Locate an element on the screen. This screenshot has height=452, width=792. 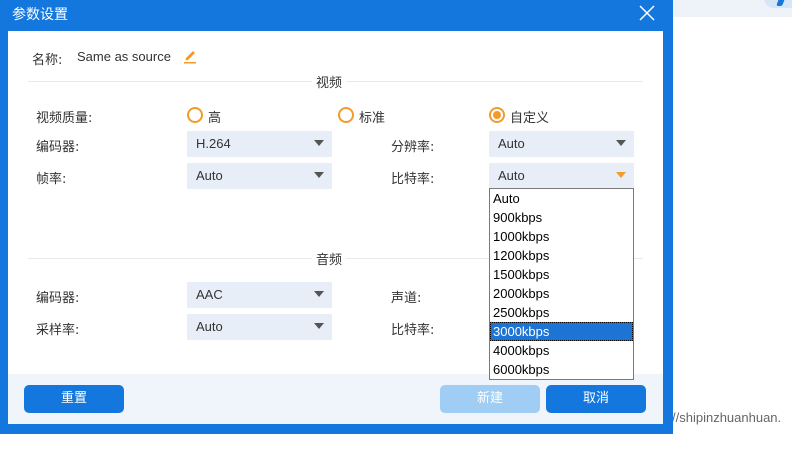
name-value: Same as source is located at coordinates (124, 56).